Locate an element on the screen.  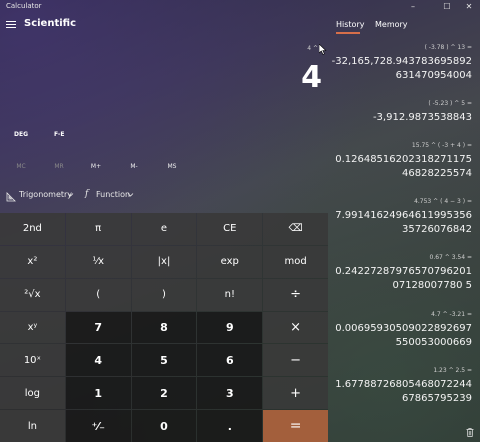
maximize-button: ☐ is located at coordinates (447, 7).